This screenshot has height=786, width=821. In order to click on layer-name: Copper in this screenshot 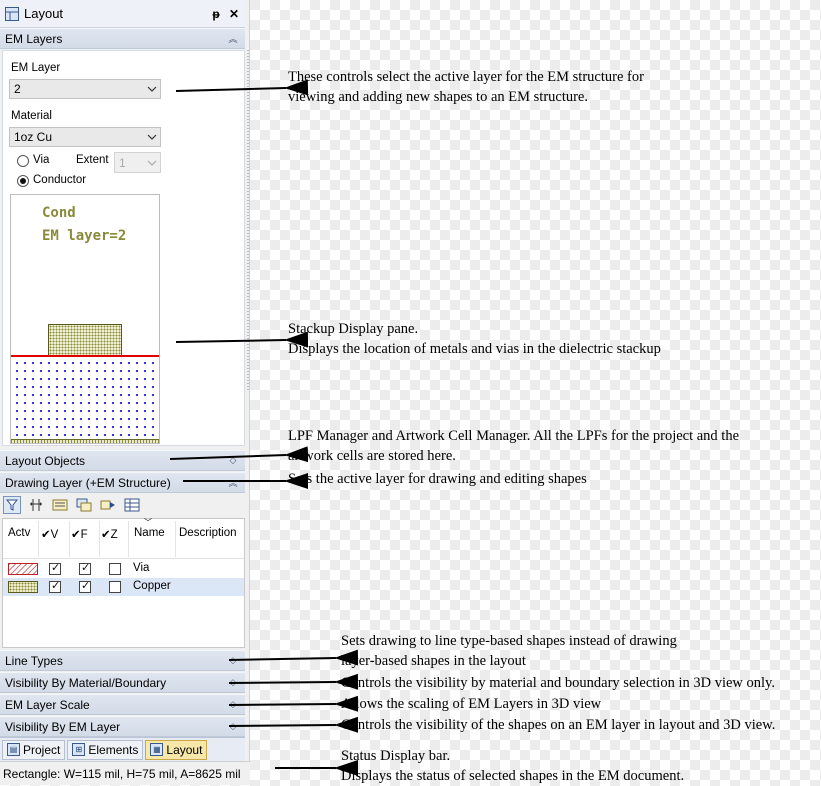, I will do `click(152, 586)`.